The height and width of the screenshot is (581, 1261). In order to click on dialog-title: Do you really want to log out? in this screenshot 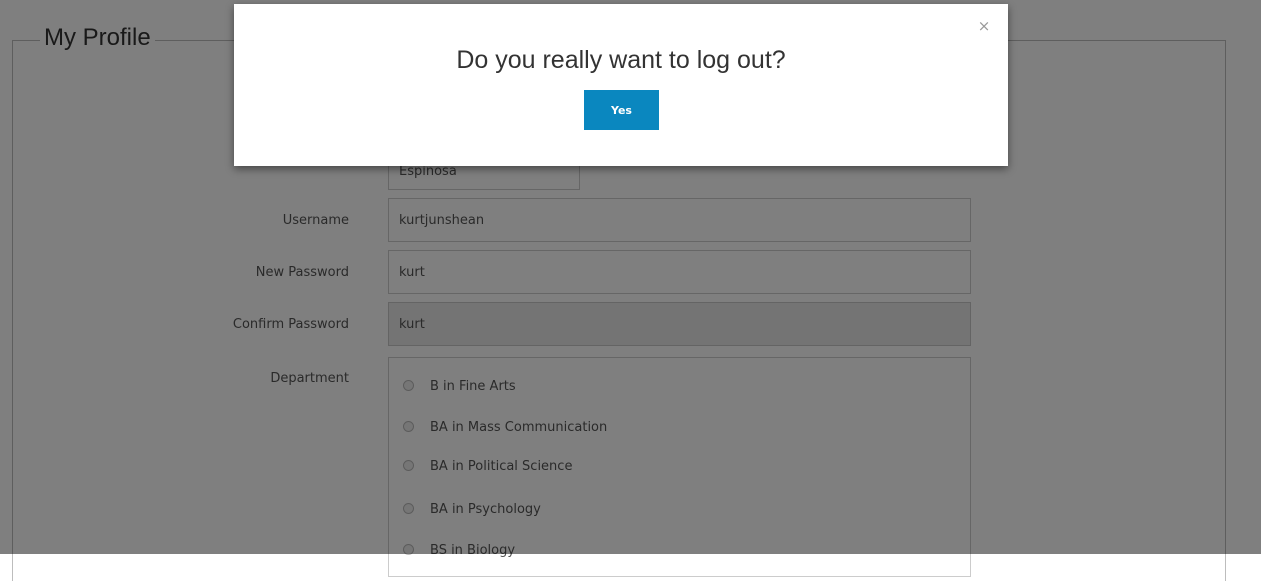, I will do `click(621, 60)`.